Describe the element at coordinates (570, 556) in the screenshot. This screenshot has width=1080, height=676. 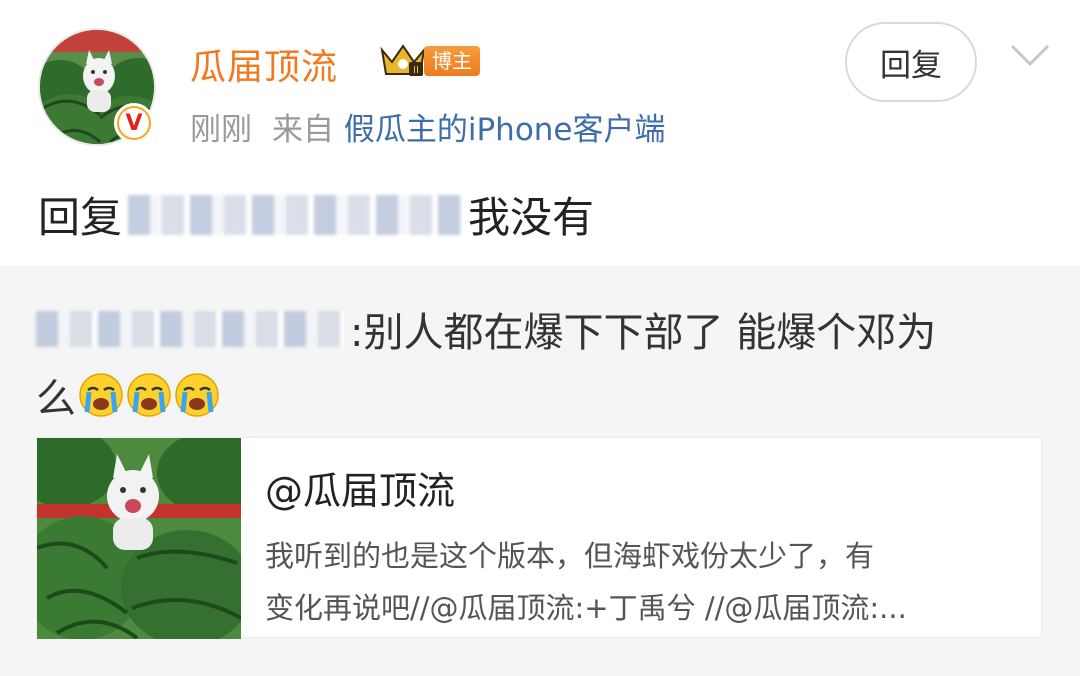
I see `card-excerpt-line1: 我听到的也是这个版本，但海虾戏份太少了，有` at that location.